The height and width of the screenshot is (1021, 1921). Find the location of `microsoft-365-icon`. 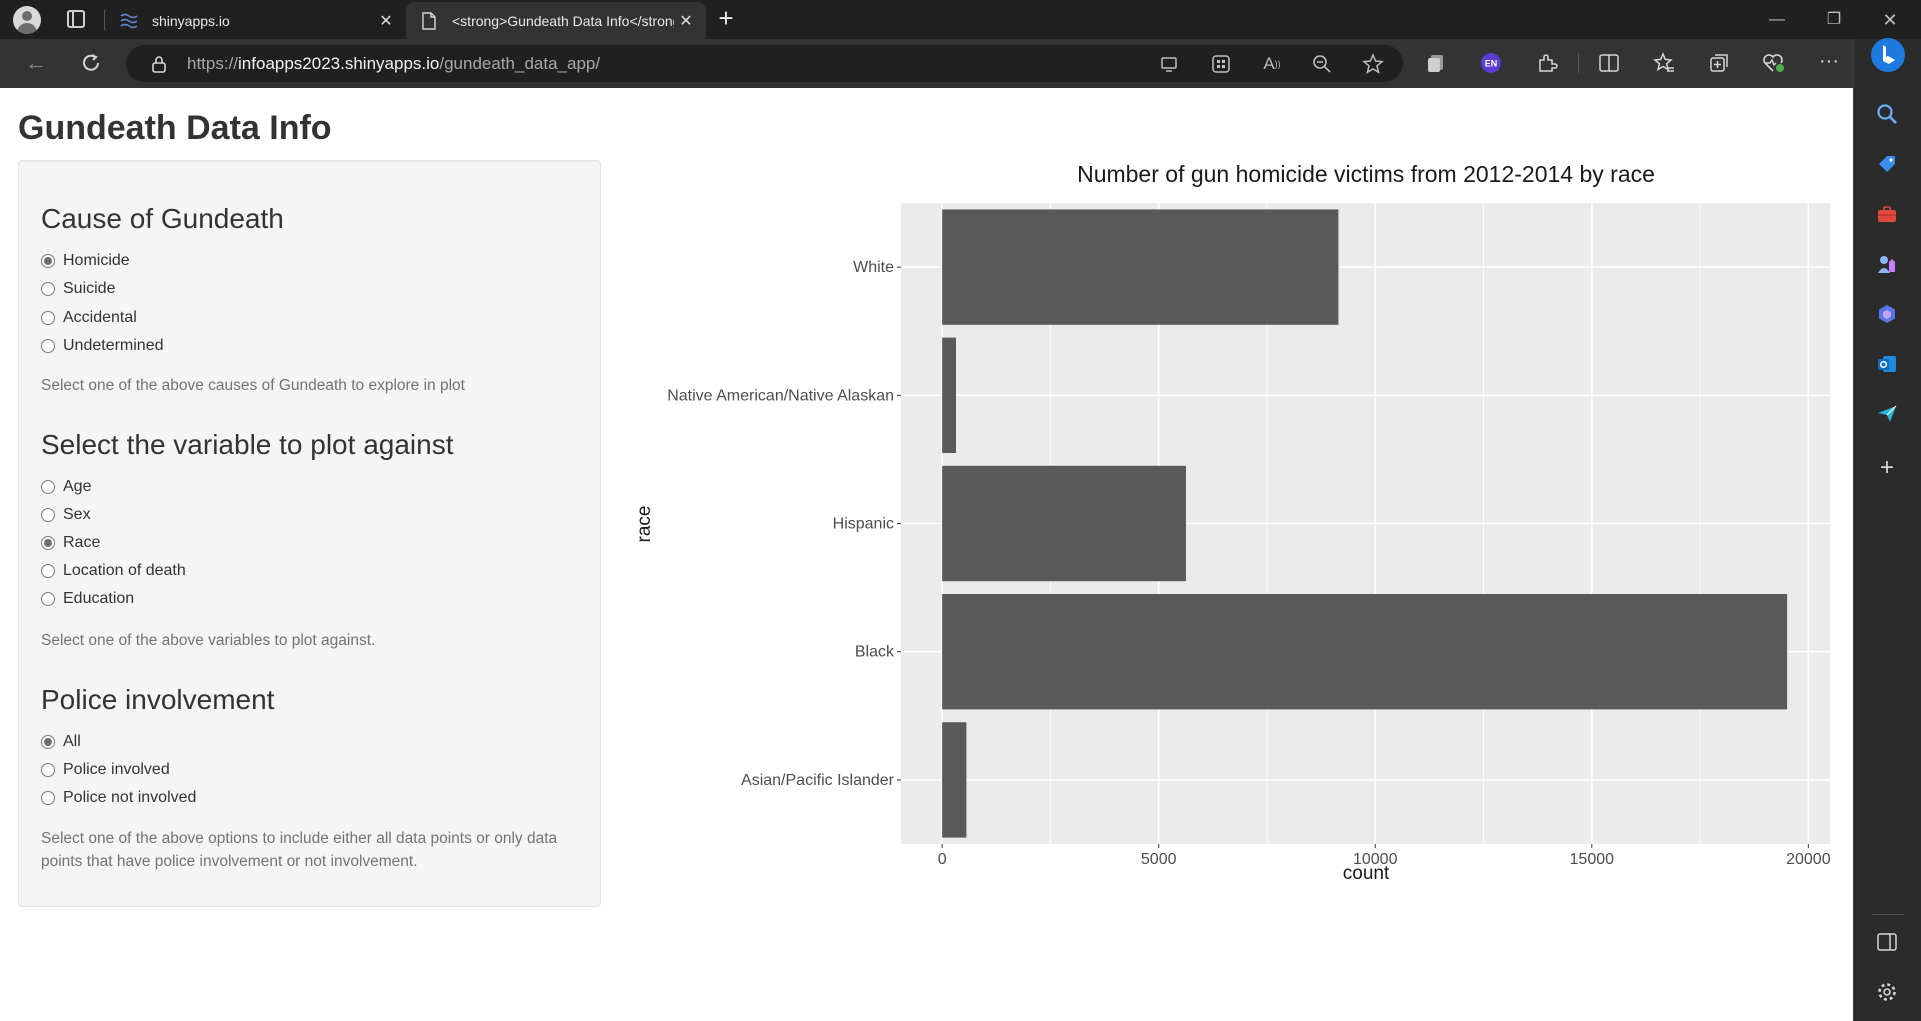

microsoft-365-icon is located at coordinates (1887, 314).